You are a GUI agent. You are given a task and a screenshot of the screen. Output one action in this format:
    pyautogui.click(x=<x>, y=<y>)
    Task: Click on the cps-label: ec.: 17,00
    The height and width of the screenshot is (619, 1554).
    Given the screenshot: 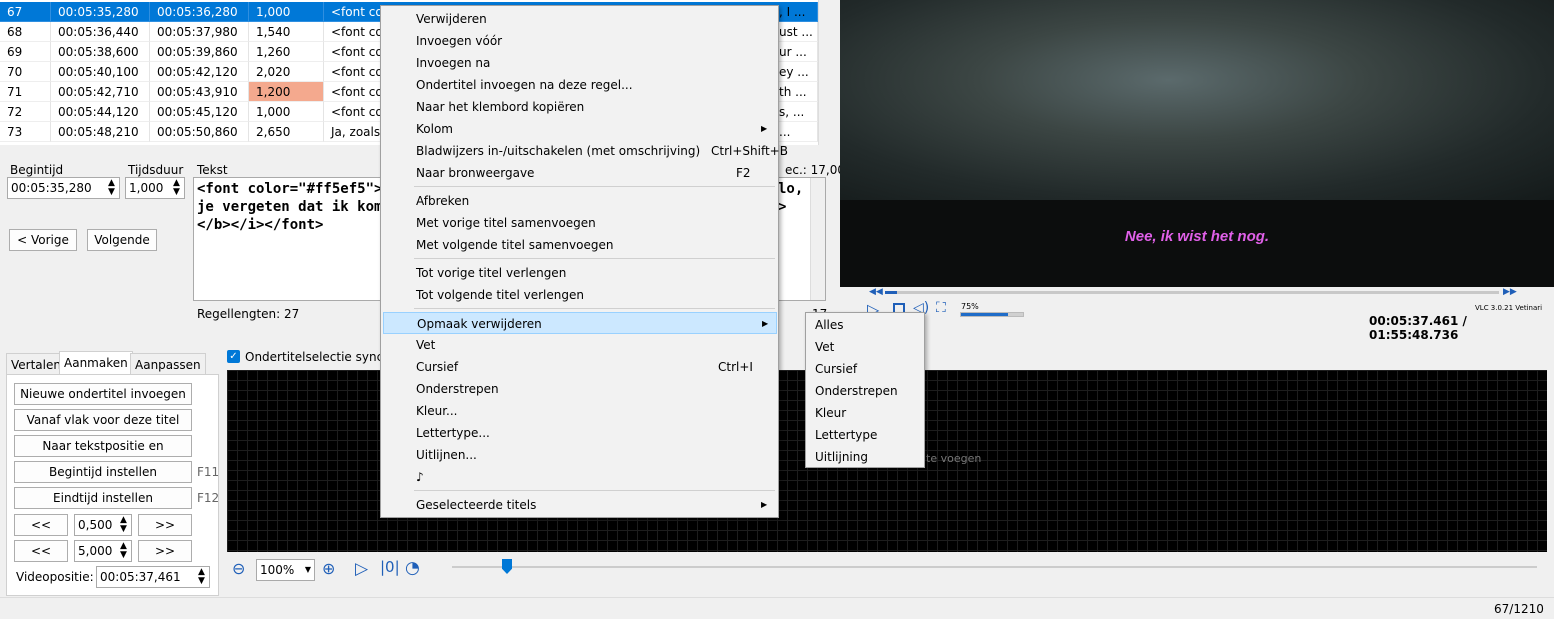 What is the action you would take?
    pyautogui.click(x=815, y=170)
    